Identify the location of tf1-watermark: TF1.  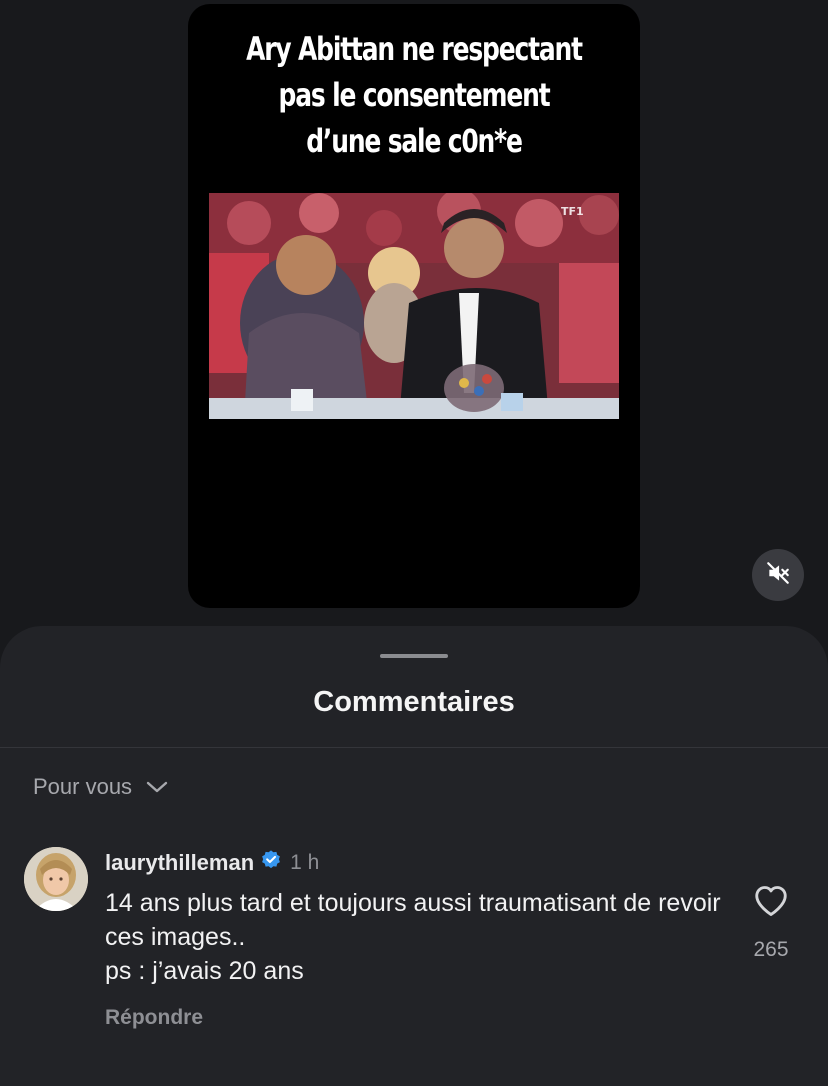
(572, 211).